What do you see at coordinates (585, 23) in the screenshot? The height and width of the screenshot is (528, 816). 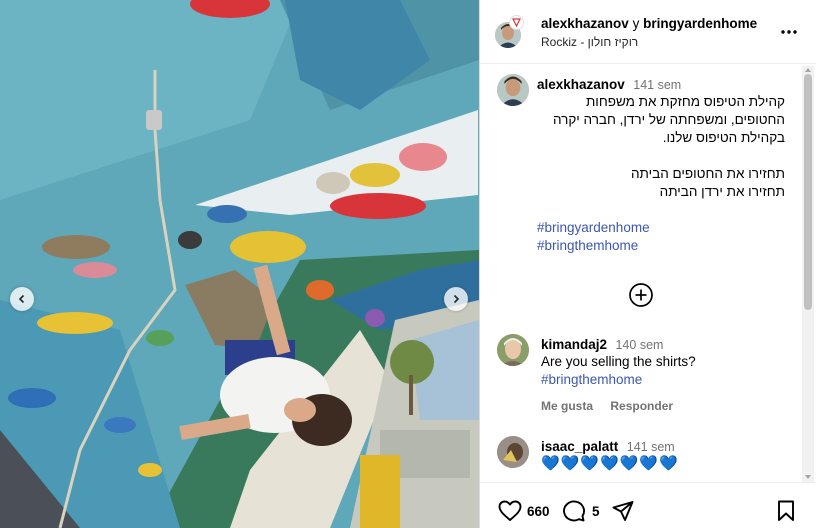 I see `author-username: alexkhazanov` at bounding box center [585, 23].